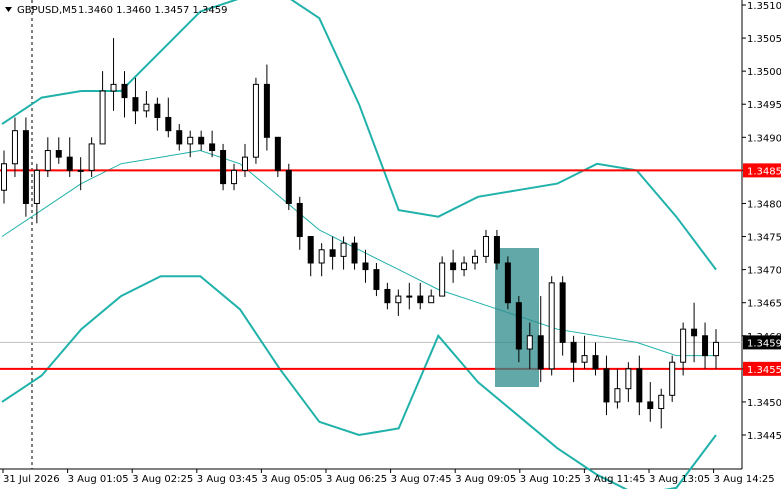  I want to click on y-tick-label: 1.3505, so click(764, 39).